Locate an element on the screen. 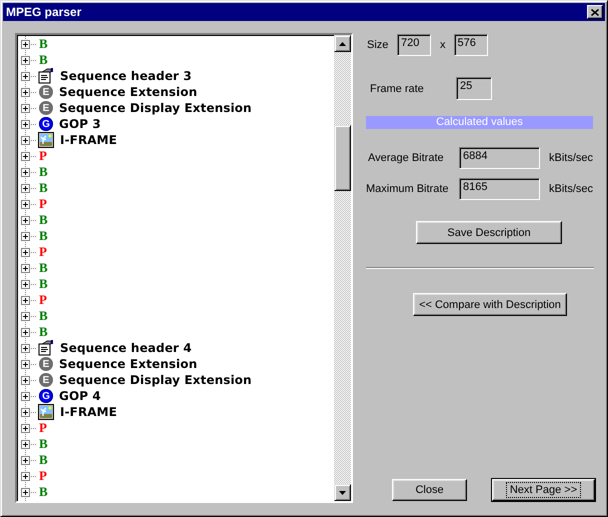 This screenshot has width=608, height=517. section-header: Calculated values is located at coordinates (479, 122).